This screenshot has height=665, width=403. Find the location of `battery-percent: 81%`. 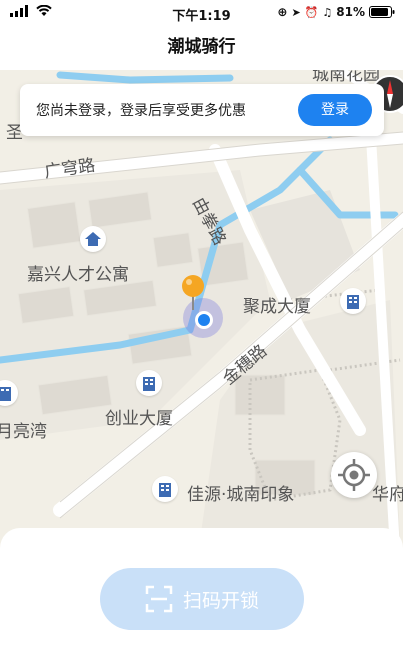

battery-percent: 81% is located at coordinates (350, 12).